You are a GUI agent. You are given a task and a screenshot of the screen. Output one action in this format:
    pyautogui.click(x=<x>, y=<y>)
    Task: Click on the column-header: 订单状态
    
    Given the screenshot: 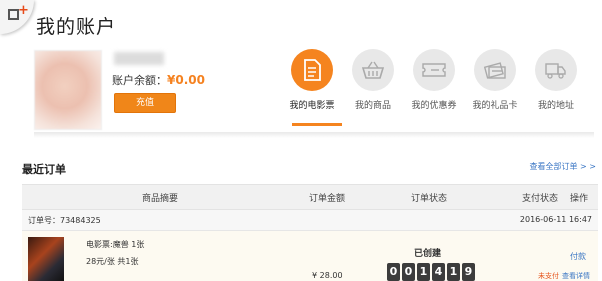 What is the action you would take?
    pyautogui.click(x=429, y=199)
    